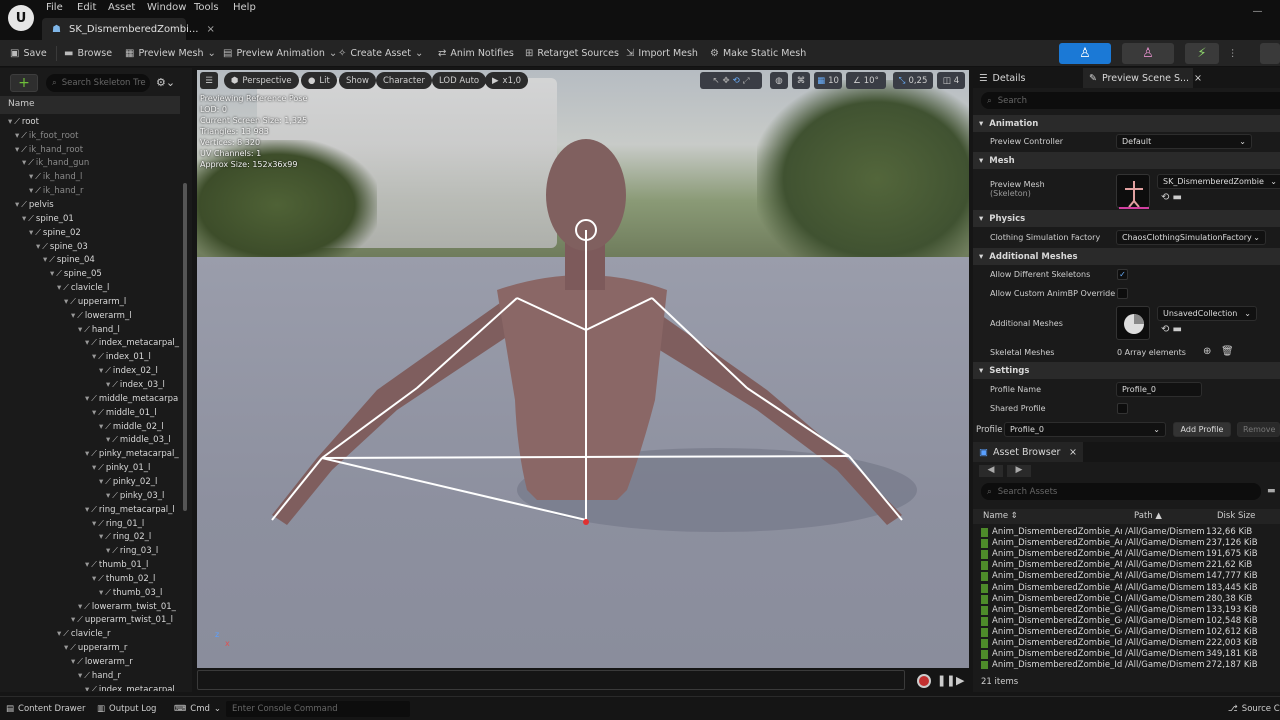 The image size is (1280, 720). I want to click on scale-snap-button: ⤡ 0,25, so click(913, 80).